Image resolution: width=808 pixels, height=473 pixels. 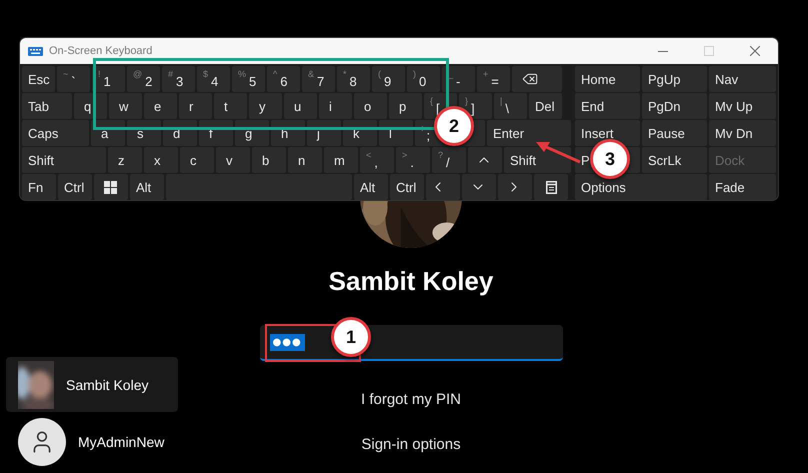 I want to click on user-name: MyAdminNew, so click(x=121, y=442).